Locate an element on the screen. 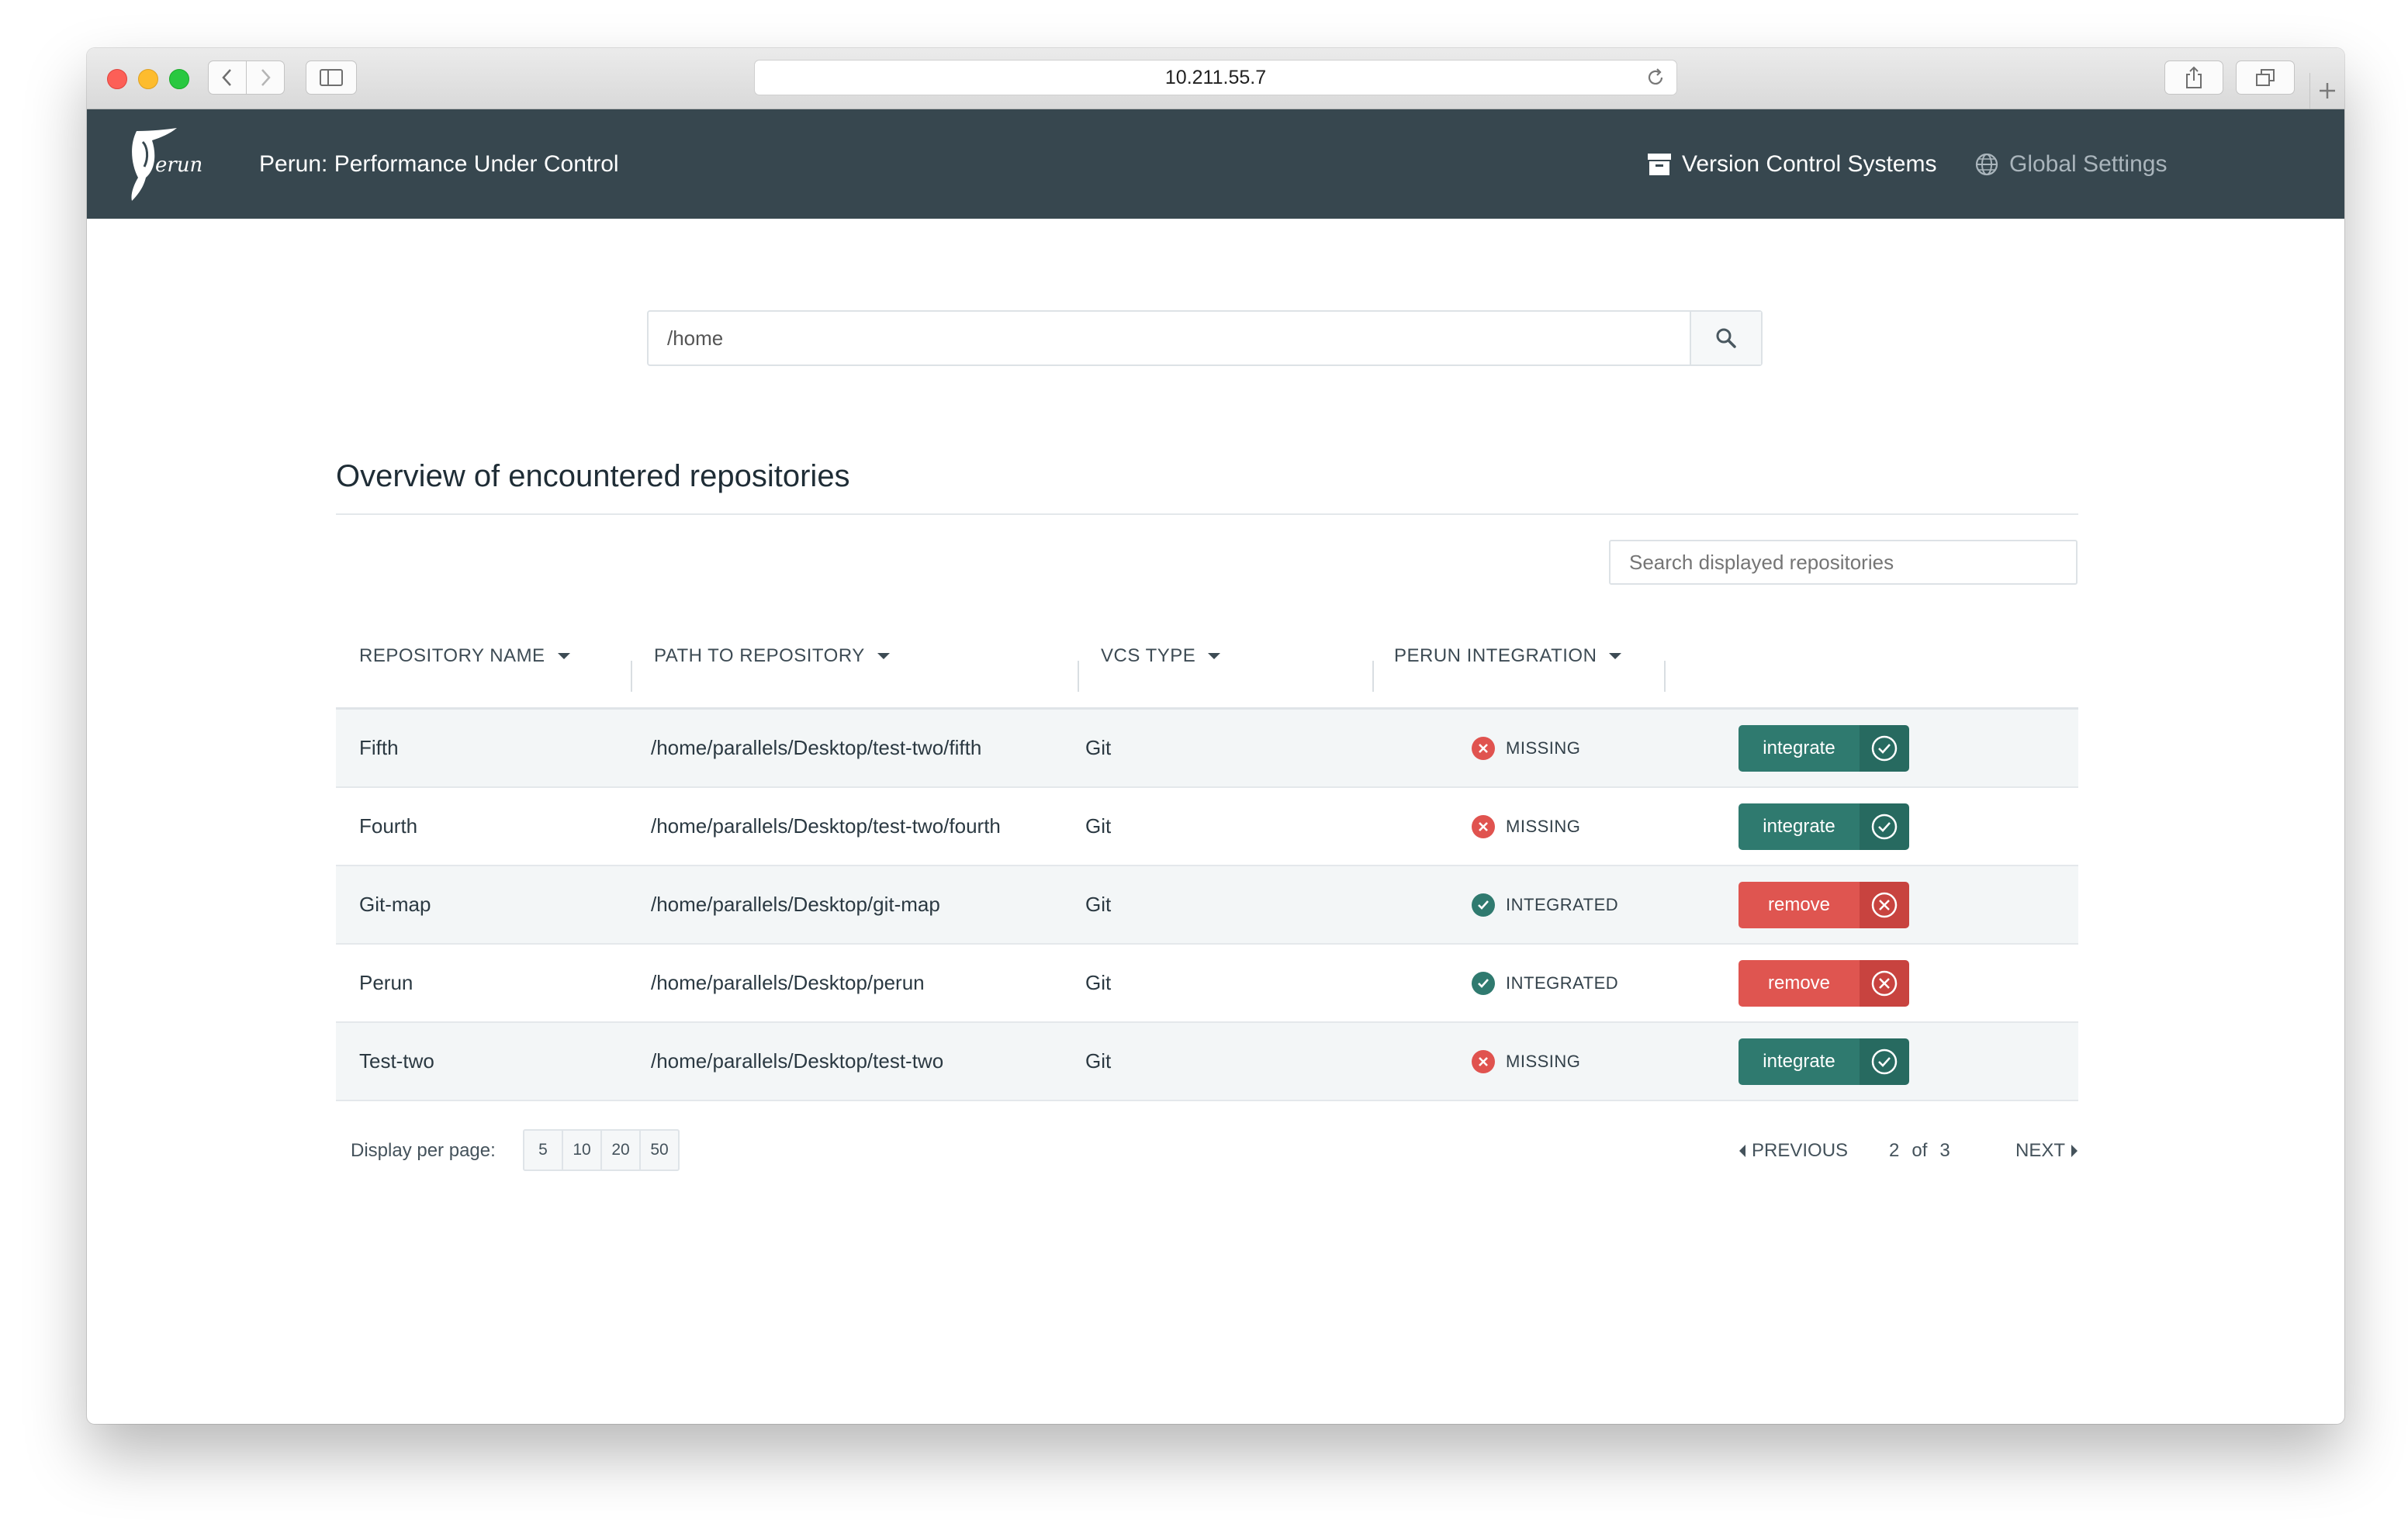 The height and width of the screenshot is (1534, 2408). globe-icon is located at coordinates (1986, 164).